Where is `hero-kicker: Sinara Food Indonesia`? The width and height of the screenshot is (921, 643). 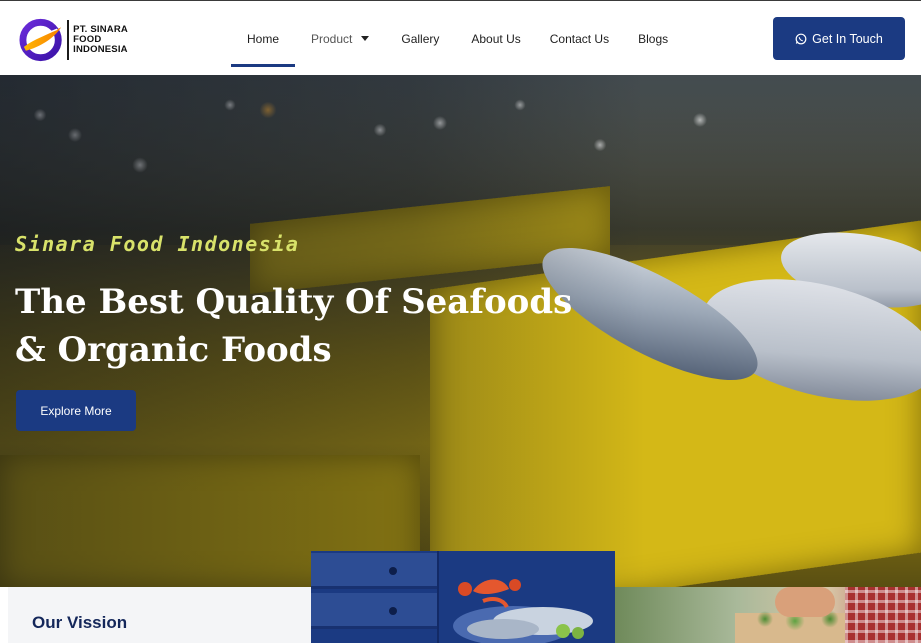 hero-kicker: Sinara Food Indonesia is located at coordinates (157, 244).